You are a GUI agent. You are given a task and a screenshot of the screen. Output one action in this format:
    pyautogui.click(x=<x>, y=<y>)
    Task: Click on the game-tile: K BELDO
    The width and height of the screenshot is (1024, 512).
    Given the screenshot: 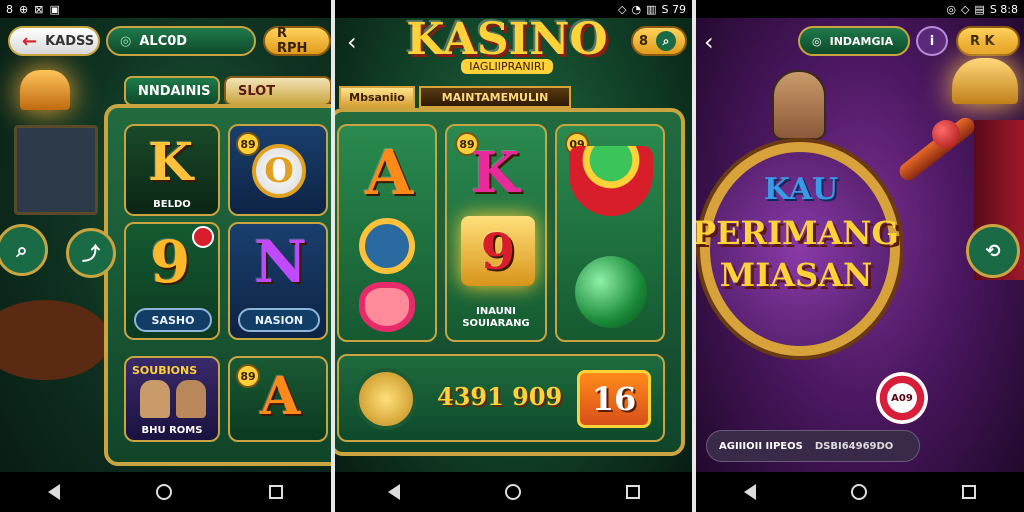 What is the action you would take?
    pyautogui.click(x=172, y=170)
    